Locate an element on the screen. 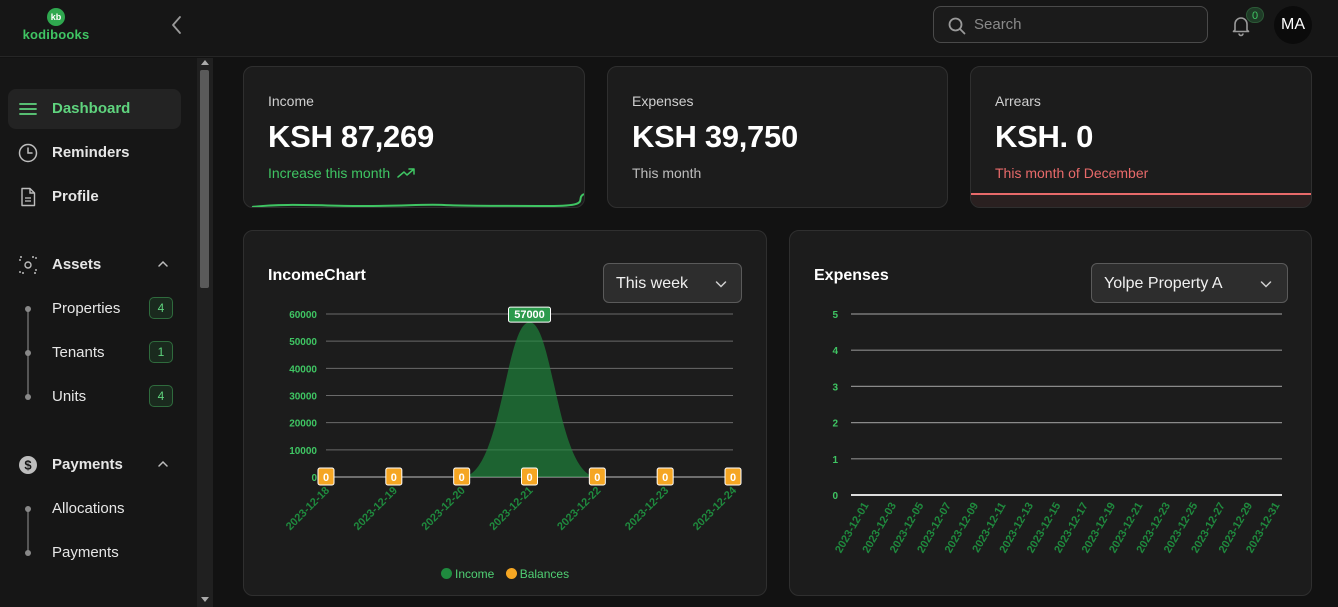  search-box is located at coordinates (1070, 24).